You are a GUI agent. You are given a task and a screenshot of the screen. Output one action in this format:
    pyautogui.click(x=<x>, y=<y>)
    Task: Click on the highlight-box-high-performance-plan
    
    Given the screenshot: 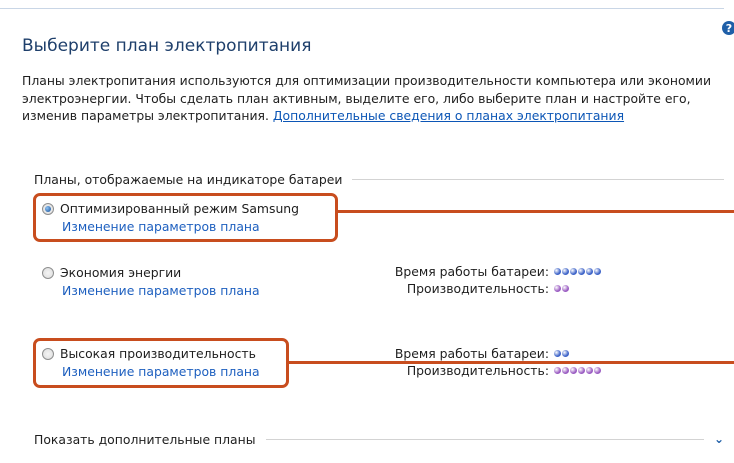 What is the action you would take?
    pyautogui.click(x=161, y=363)
    